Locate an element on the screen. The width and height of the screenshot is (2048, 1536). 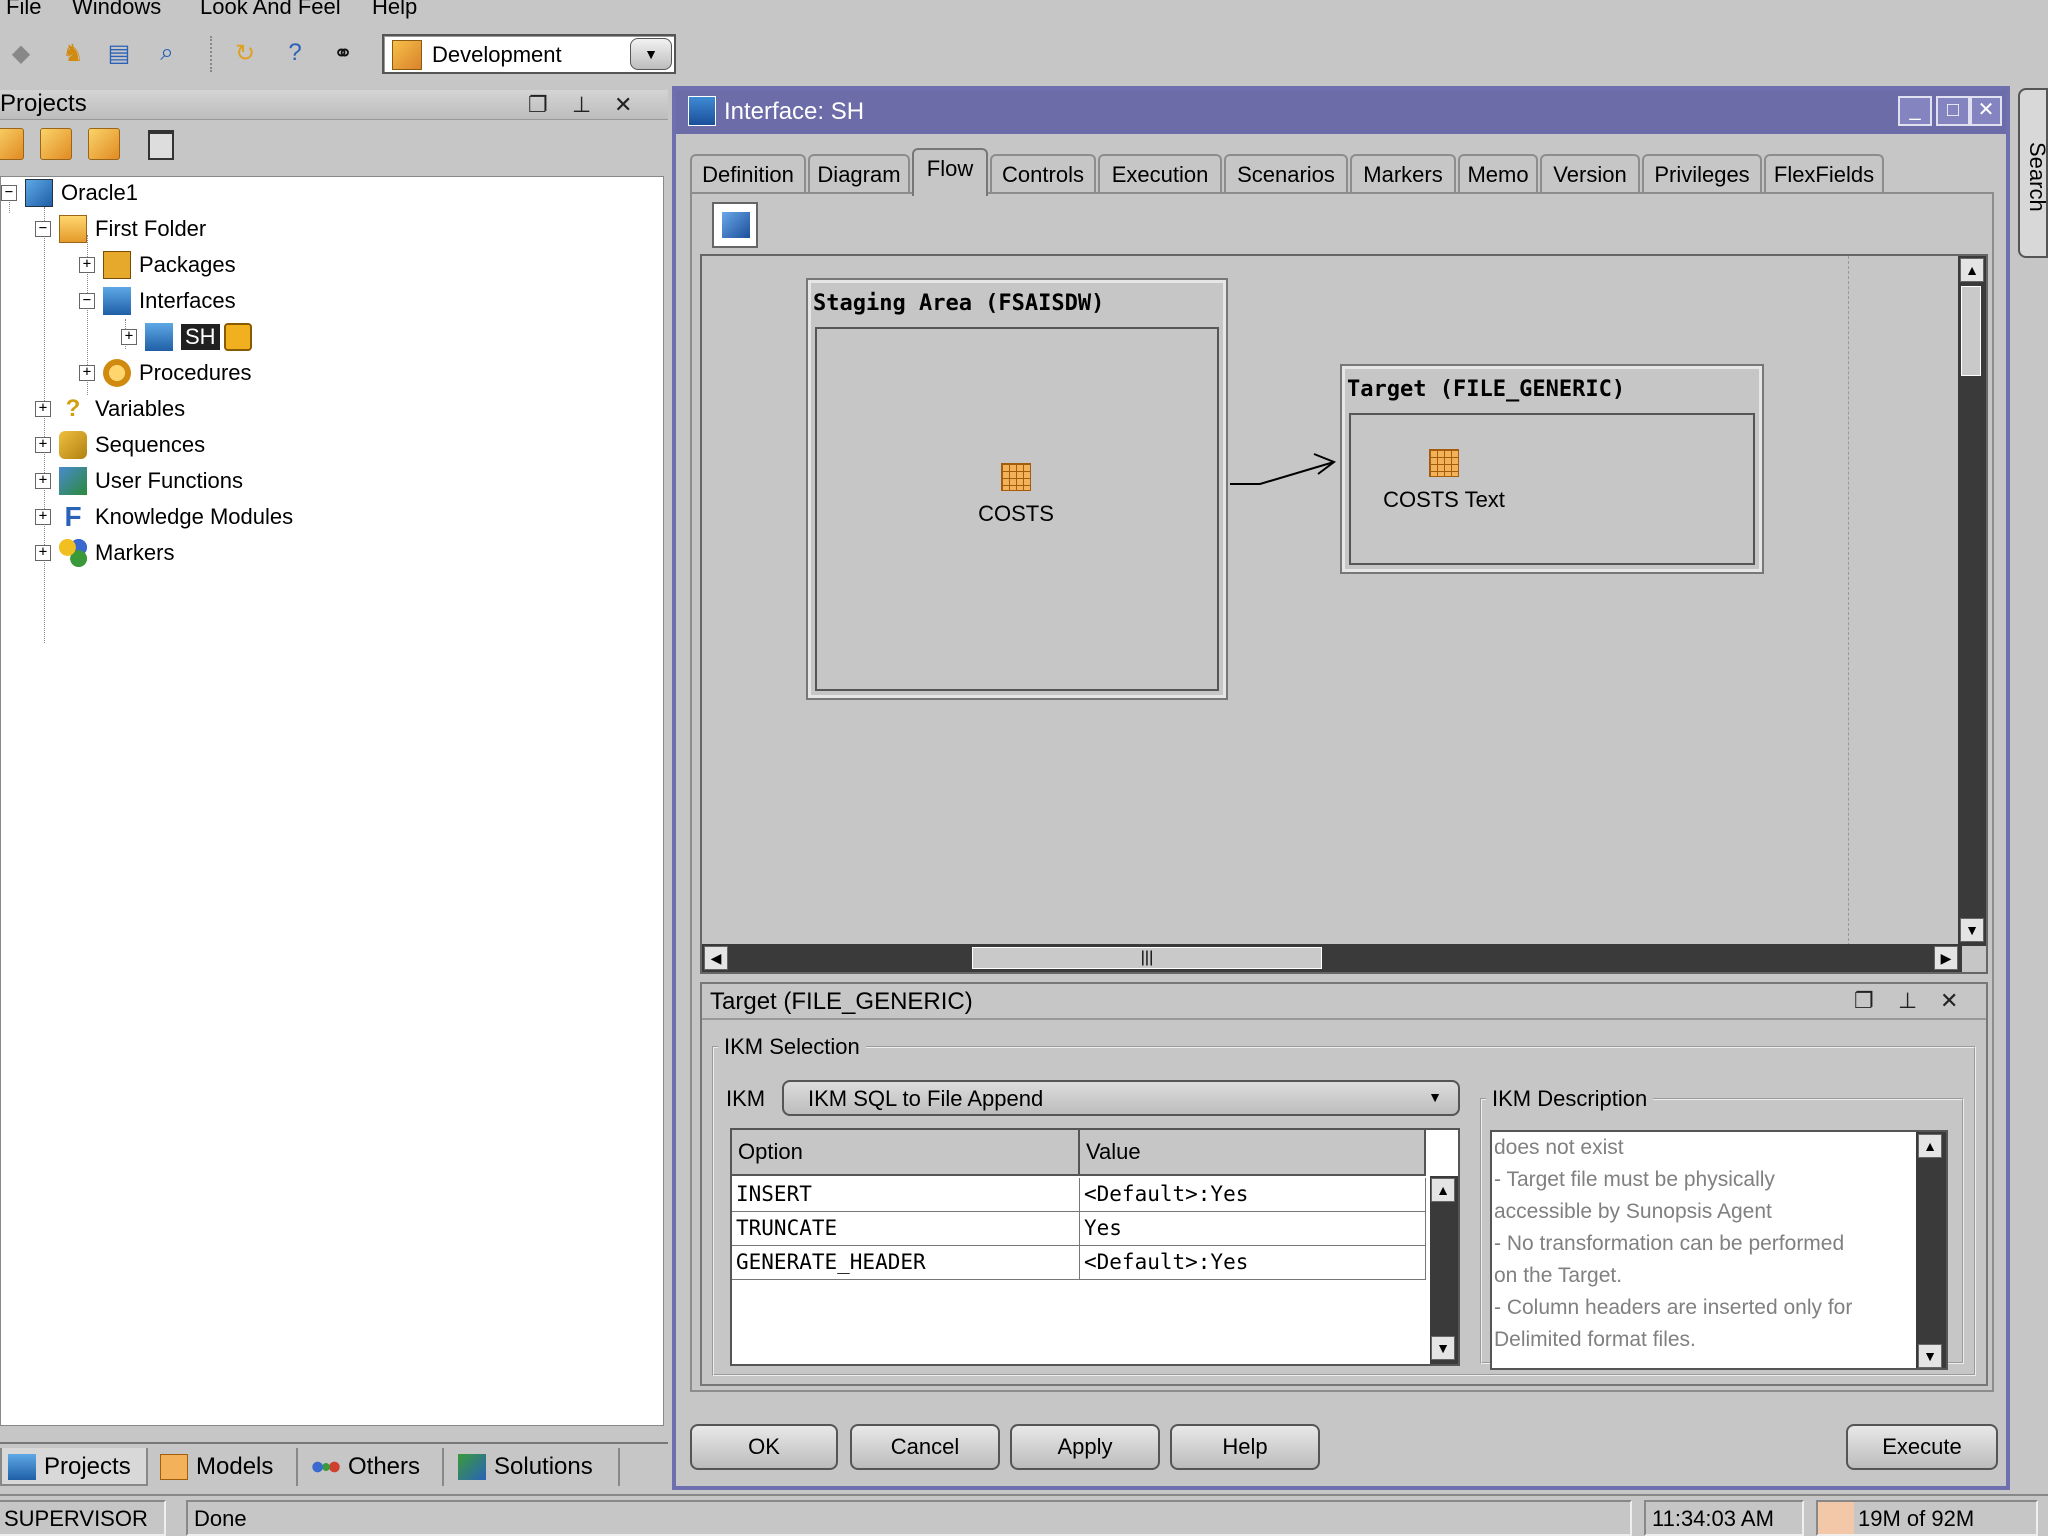
menu-look-and-feel: Look And Feel is located at coordinates (270, 10).